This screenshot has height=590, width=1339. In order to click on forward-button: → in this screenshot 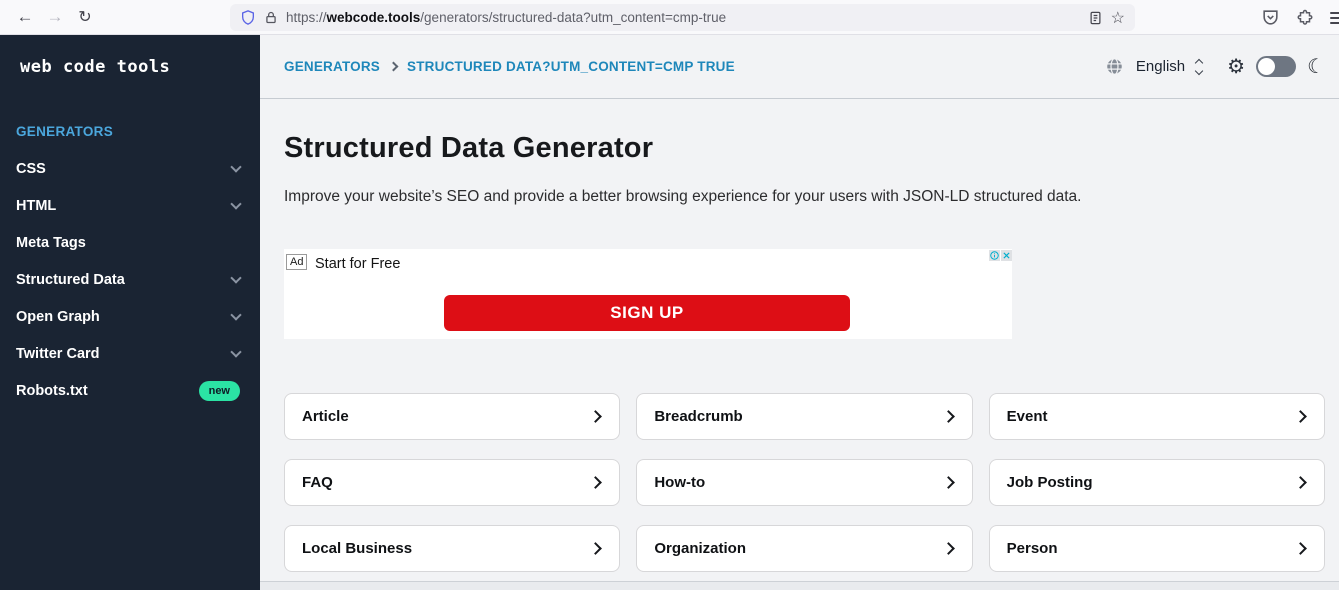, I will do `click(55, 17)`.